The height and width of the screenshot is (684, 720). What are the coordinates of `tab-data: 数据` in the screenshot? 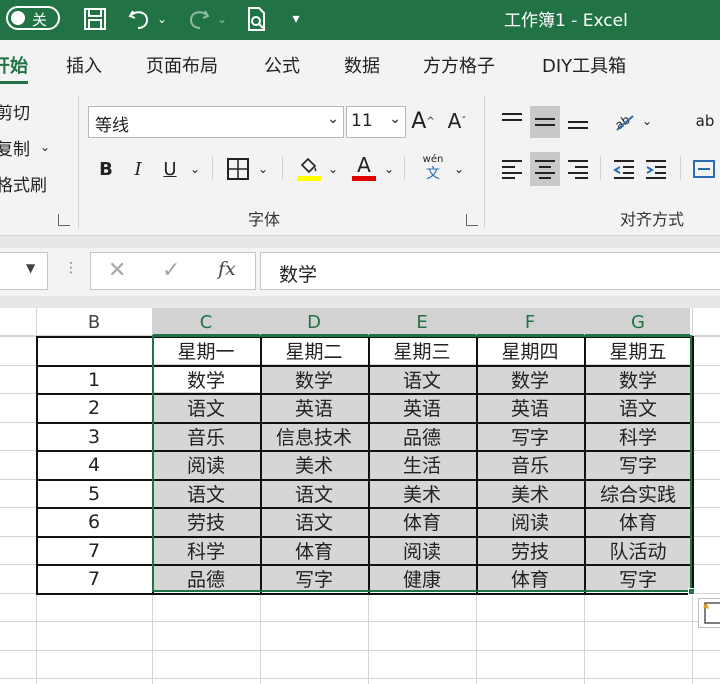 It's located at (362, 65).